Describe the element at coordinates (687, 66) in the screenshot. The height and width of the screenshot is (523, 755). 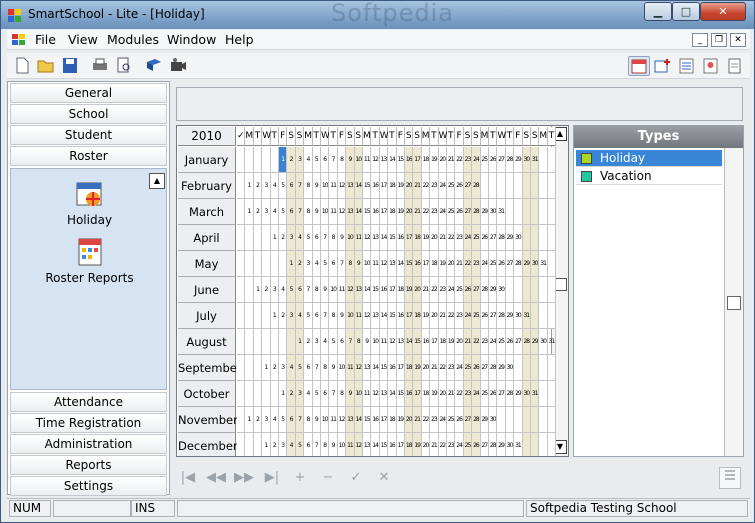
I see `card-list-toolbar-button` at that location.